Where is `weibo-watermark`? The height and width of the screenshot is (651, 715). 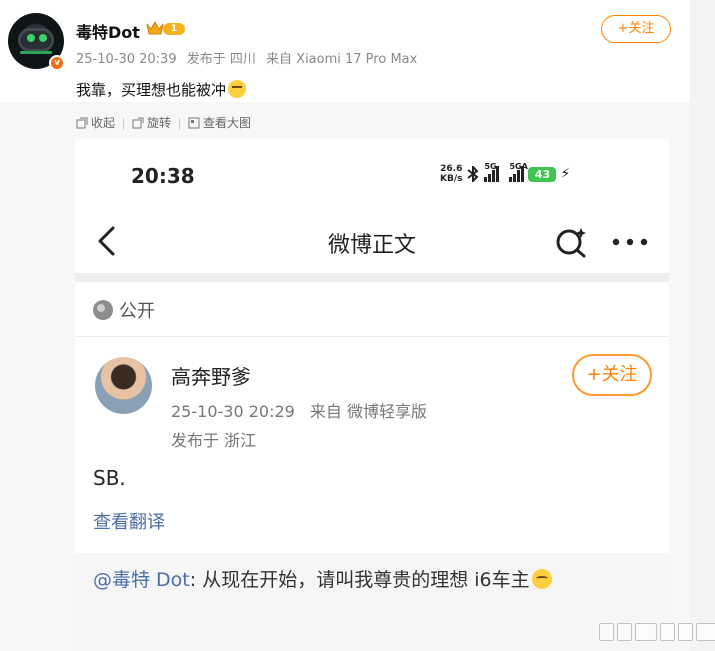
weibo-watermark is located at coordinates (657, 632).